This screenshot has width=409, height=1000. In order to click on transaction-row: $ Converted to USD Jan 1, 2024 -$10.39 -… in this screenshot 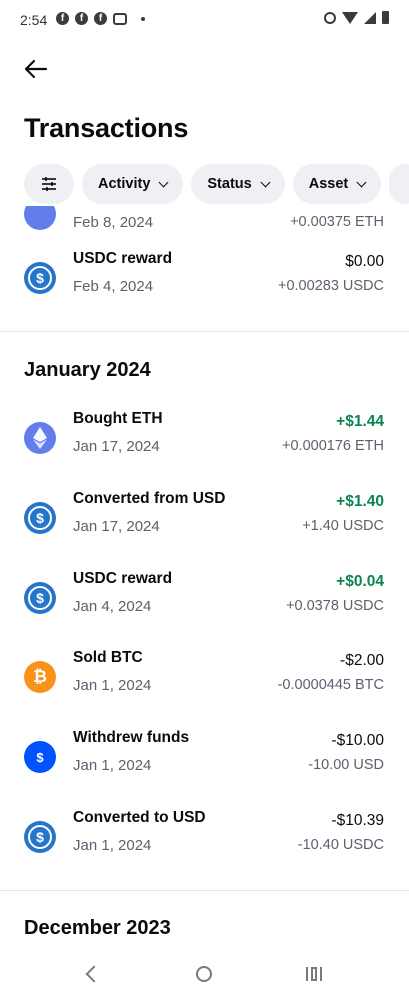, I will do `click(204, 837)`.